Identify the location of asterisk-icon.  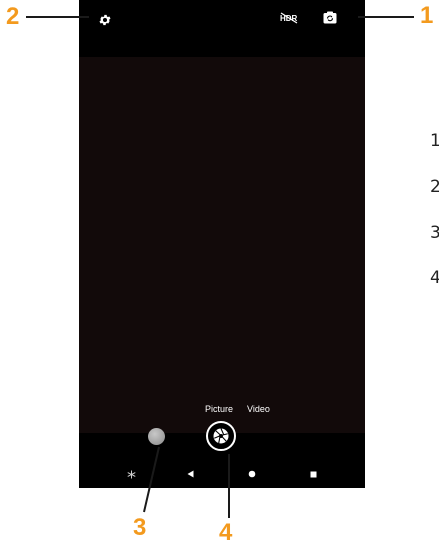
(131, 474).